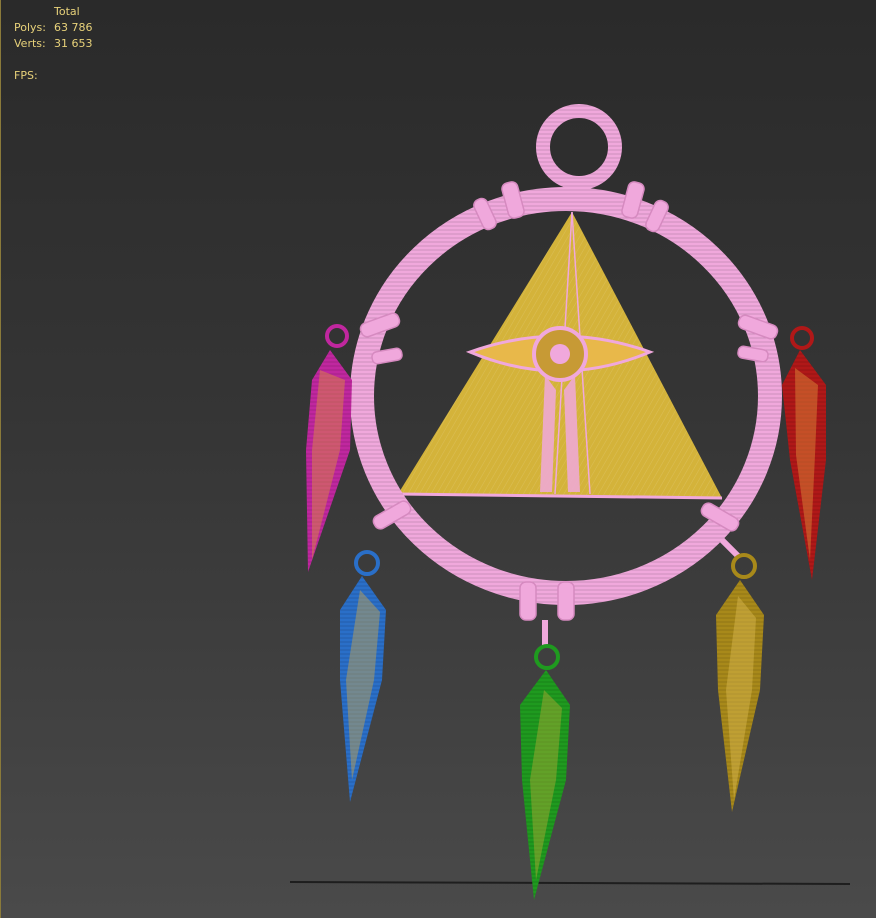  I want to click on blue-crystal-pendant, so click(363, 676).